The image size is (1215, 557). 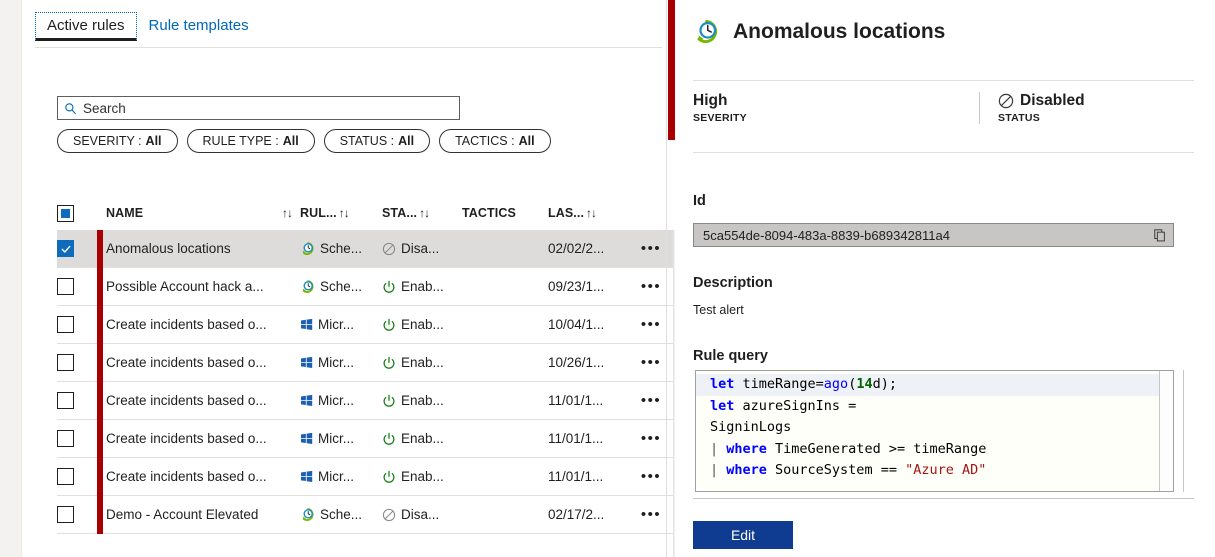 I want to click on scheduled-clock-icon, so click(x=707, y=31).